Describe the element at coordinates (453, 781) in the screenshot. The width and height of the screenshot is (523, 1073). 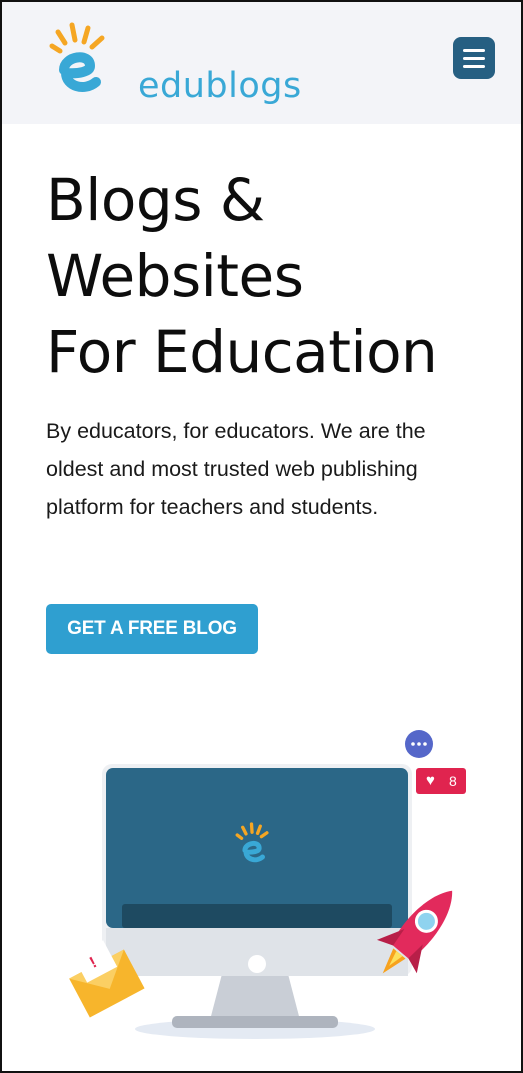
I see `like-count: 8` at that location.